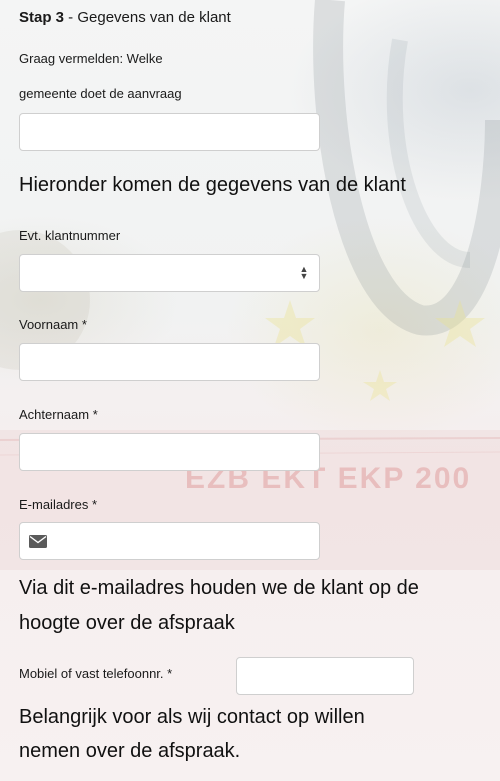 The width and height of the screenshot is (500, 781). Describe the element at coordinates (58, 504) in the screenshot. I see `email-label: E-mailadres *` at that location.